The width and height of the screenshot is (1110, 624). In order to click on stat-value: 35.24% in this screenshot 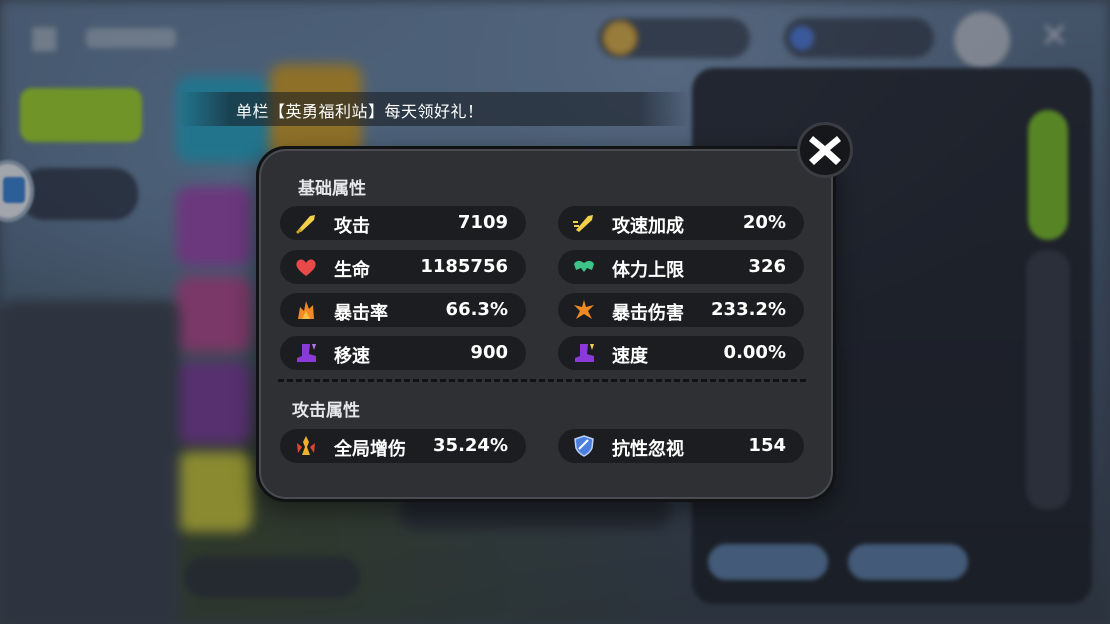, I will do `click(470, 445)`.